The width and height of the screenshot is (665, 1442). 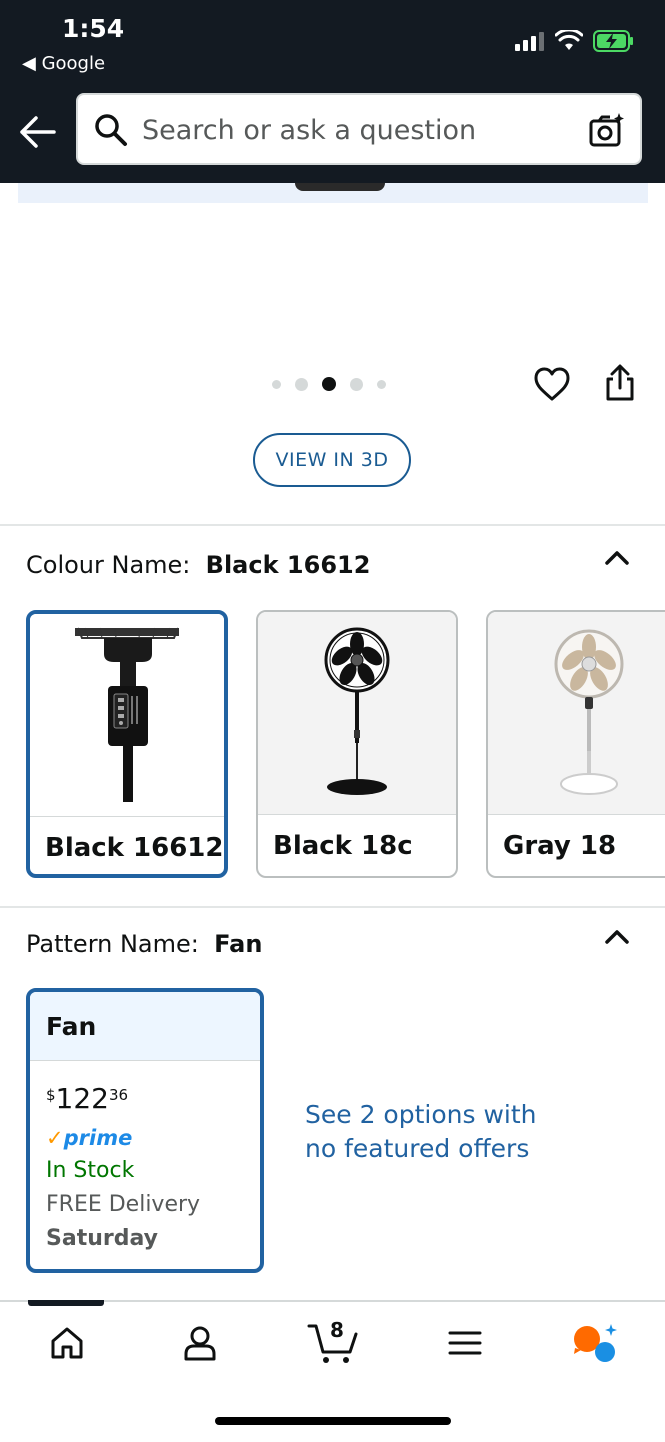 I want to click on price-symbol: $, so click(x=51, y=1095).